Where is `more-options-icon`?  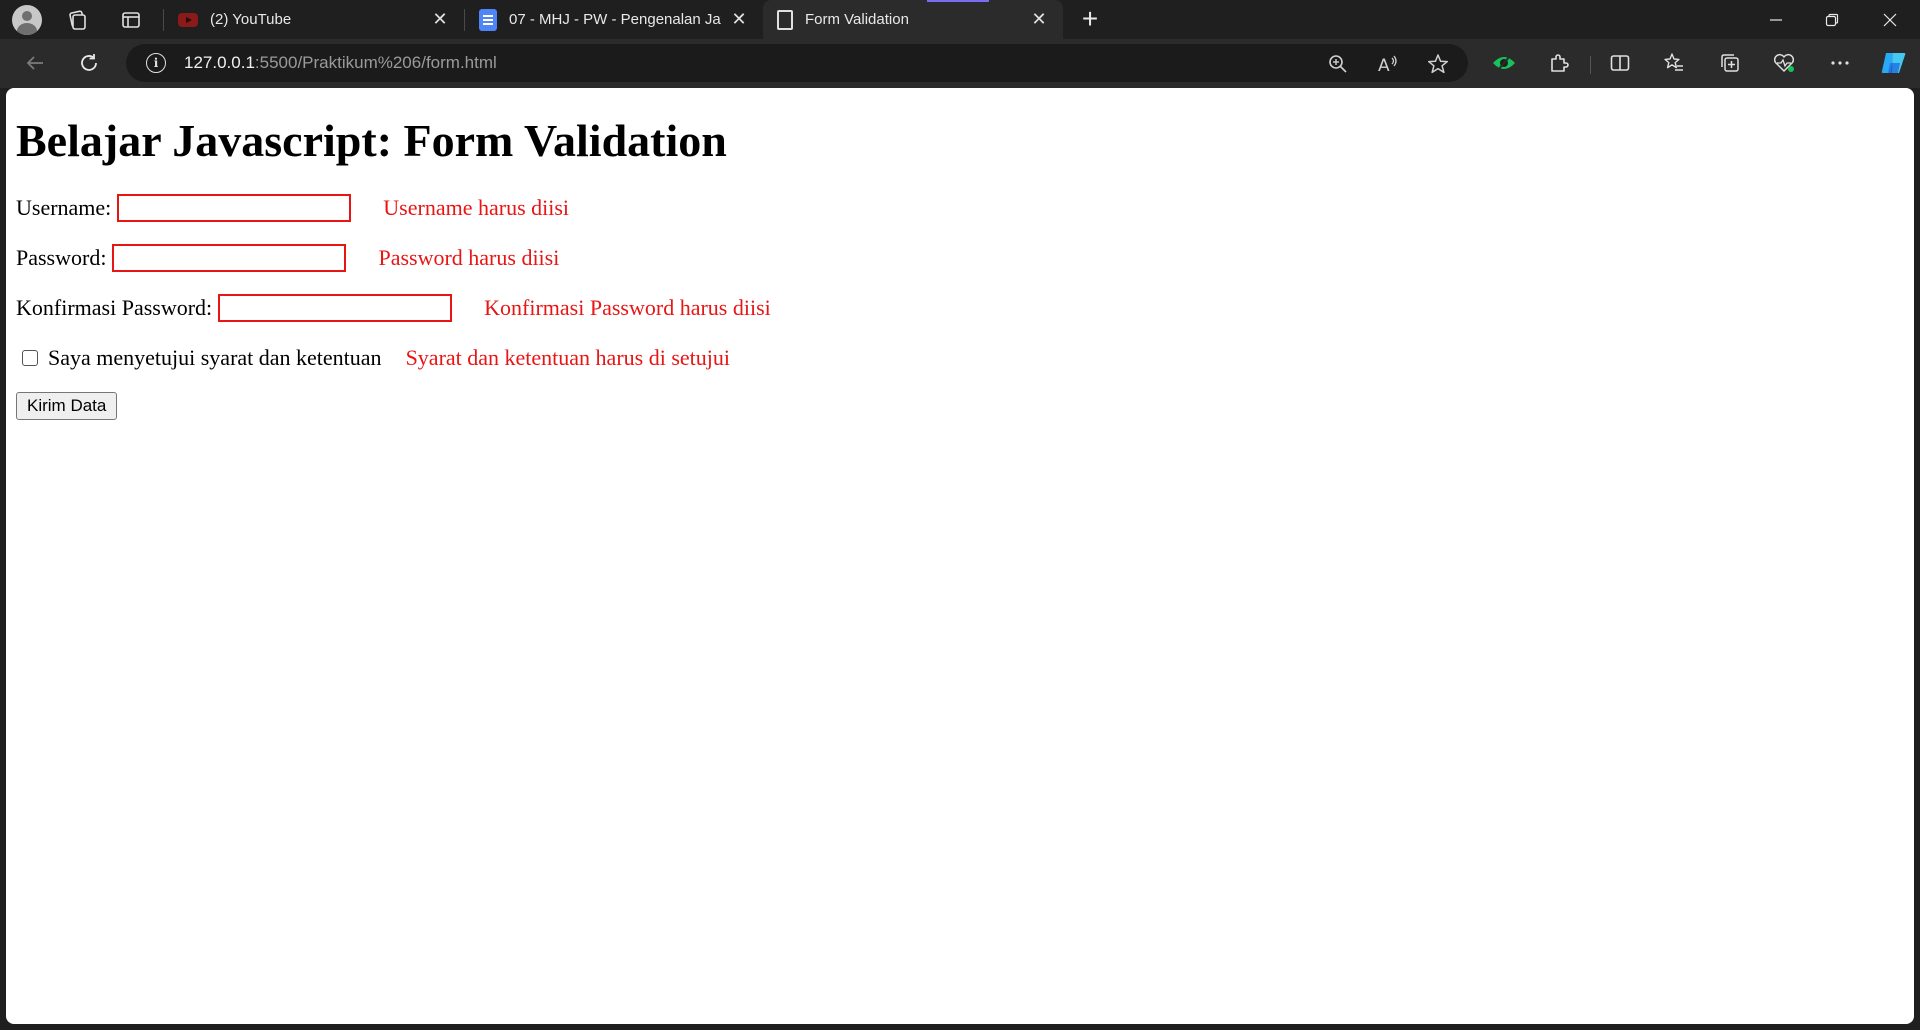 more-options-icon is located at coordinates (1840, 63).